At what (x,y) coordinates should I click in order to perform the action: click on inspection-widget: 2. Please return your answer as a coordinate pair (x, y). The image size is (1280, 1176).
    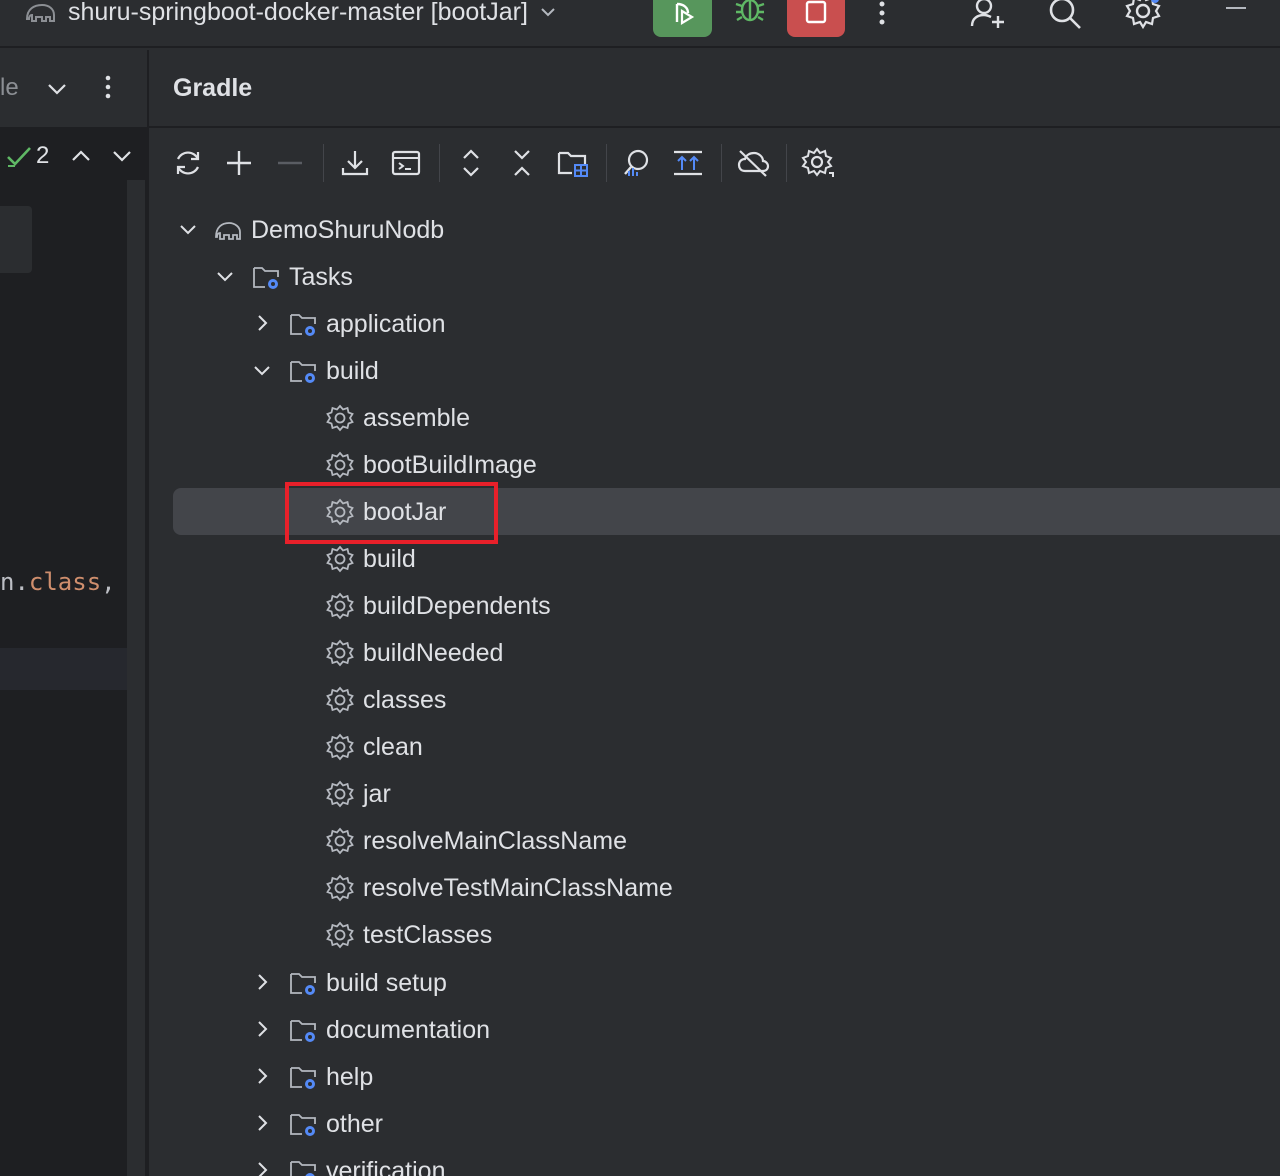
    Looking at the image, I should click on (73, 155).